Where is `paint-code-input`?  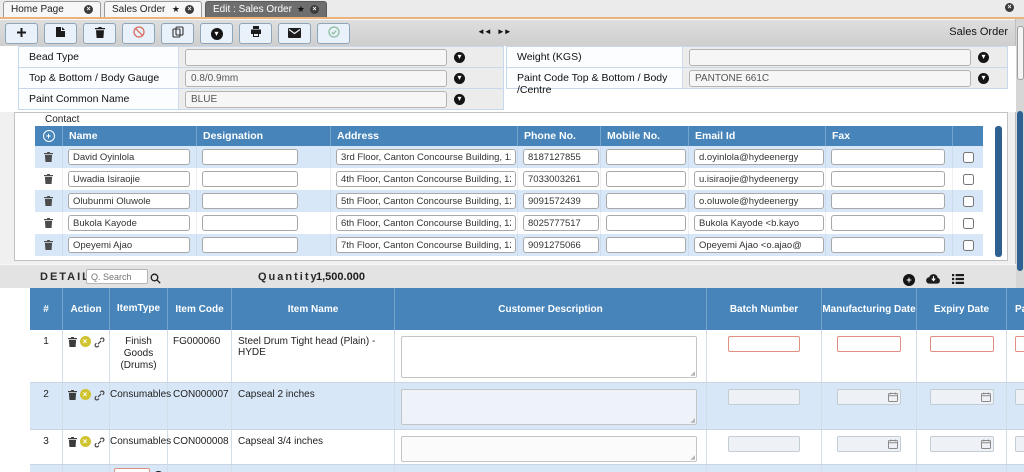 paint-code-input is located at coordinates (830, 78).